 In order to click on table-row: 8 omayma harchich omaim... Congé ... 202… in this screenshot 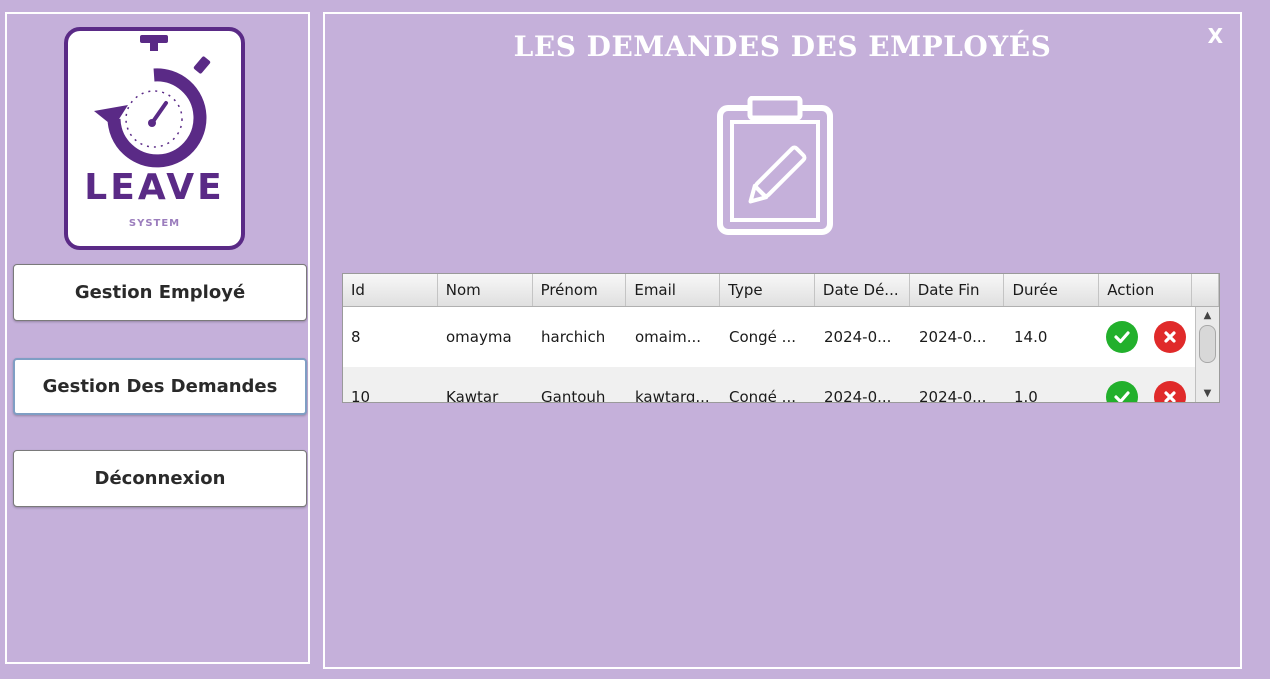, I will do `click(781, 337)`.